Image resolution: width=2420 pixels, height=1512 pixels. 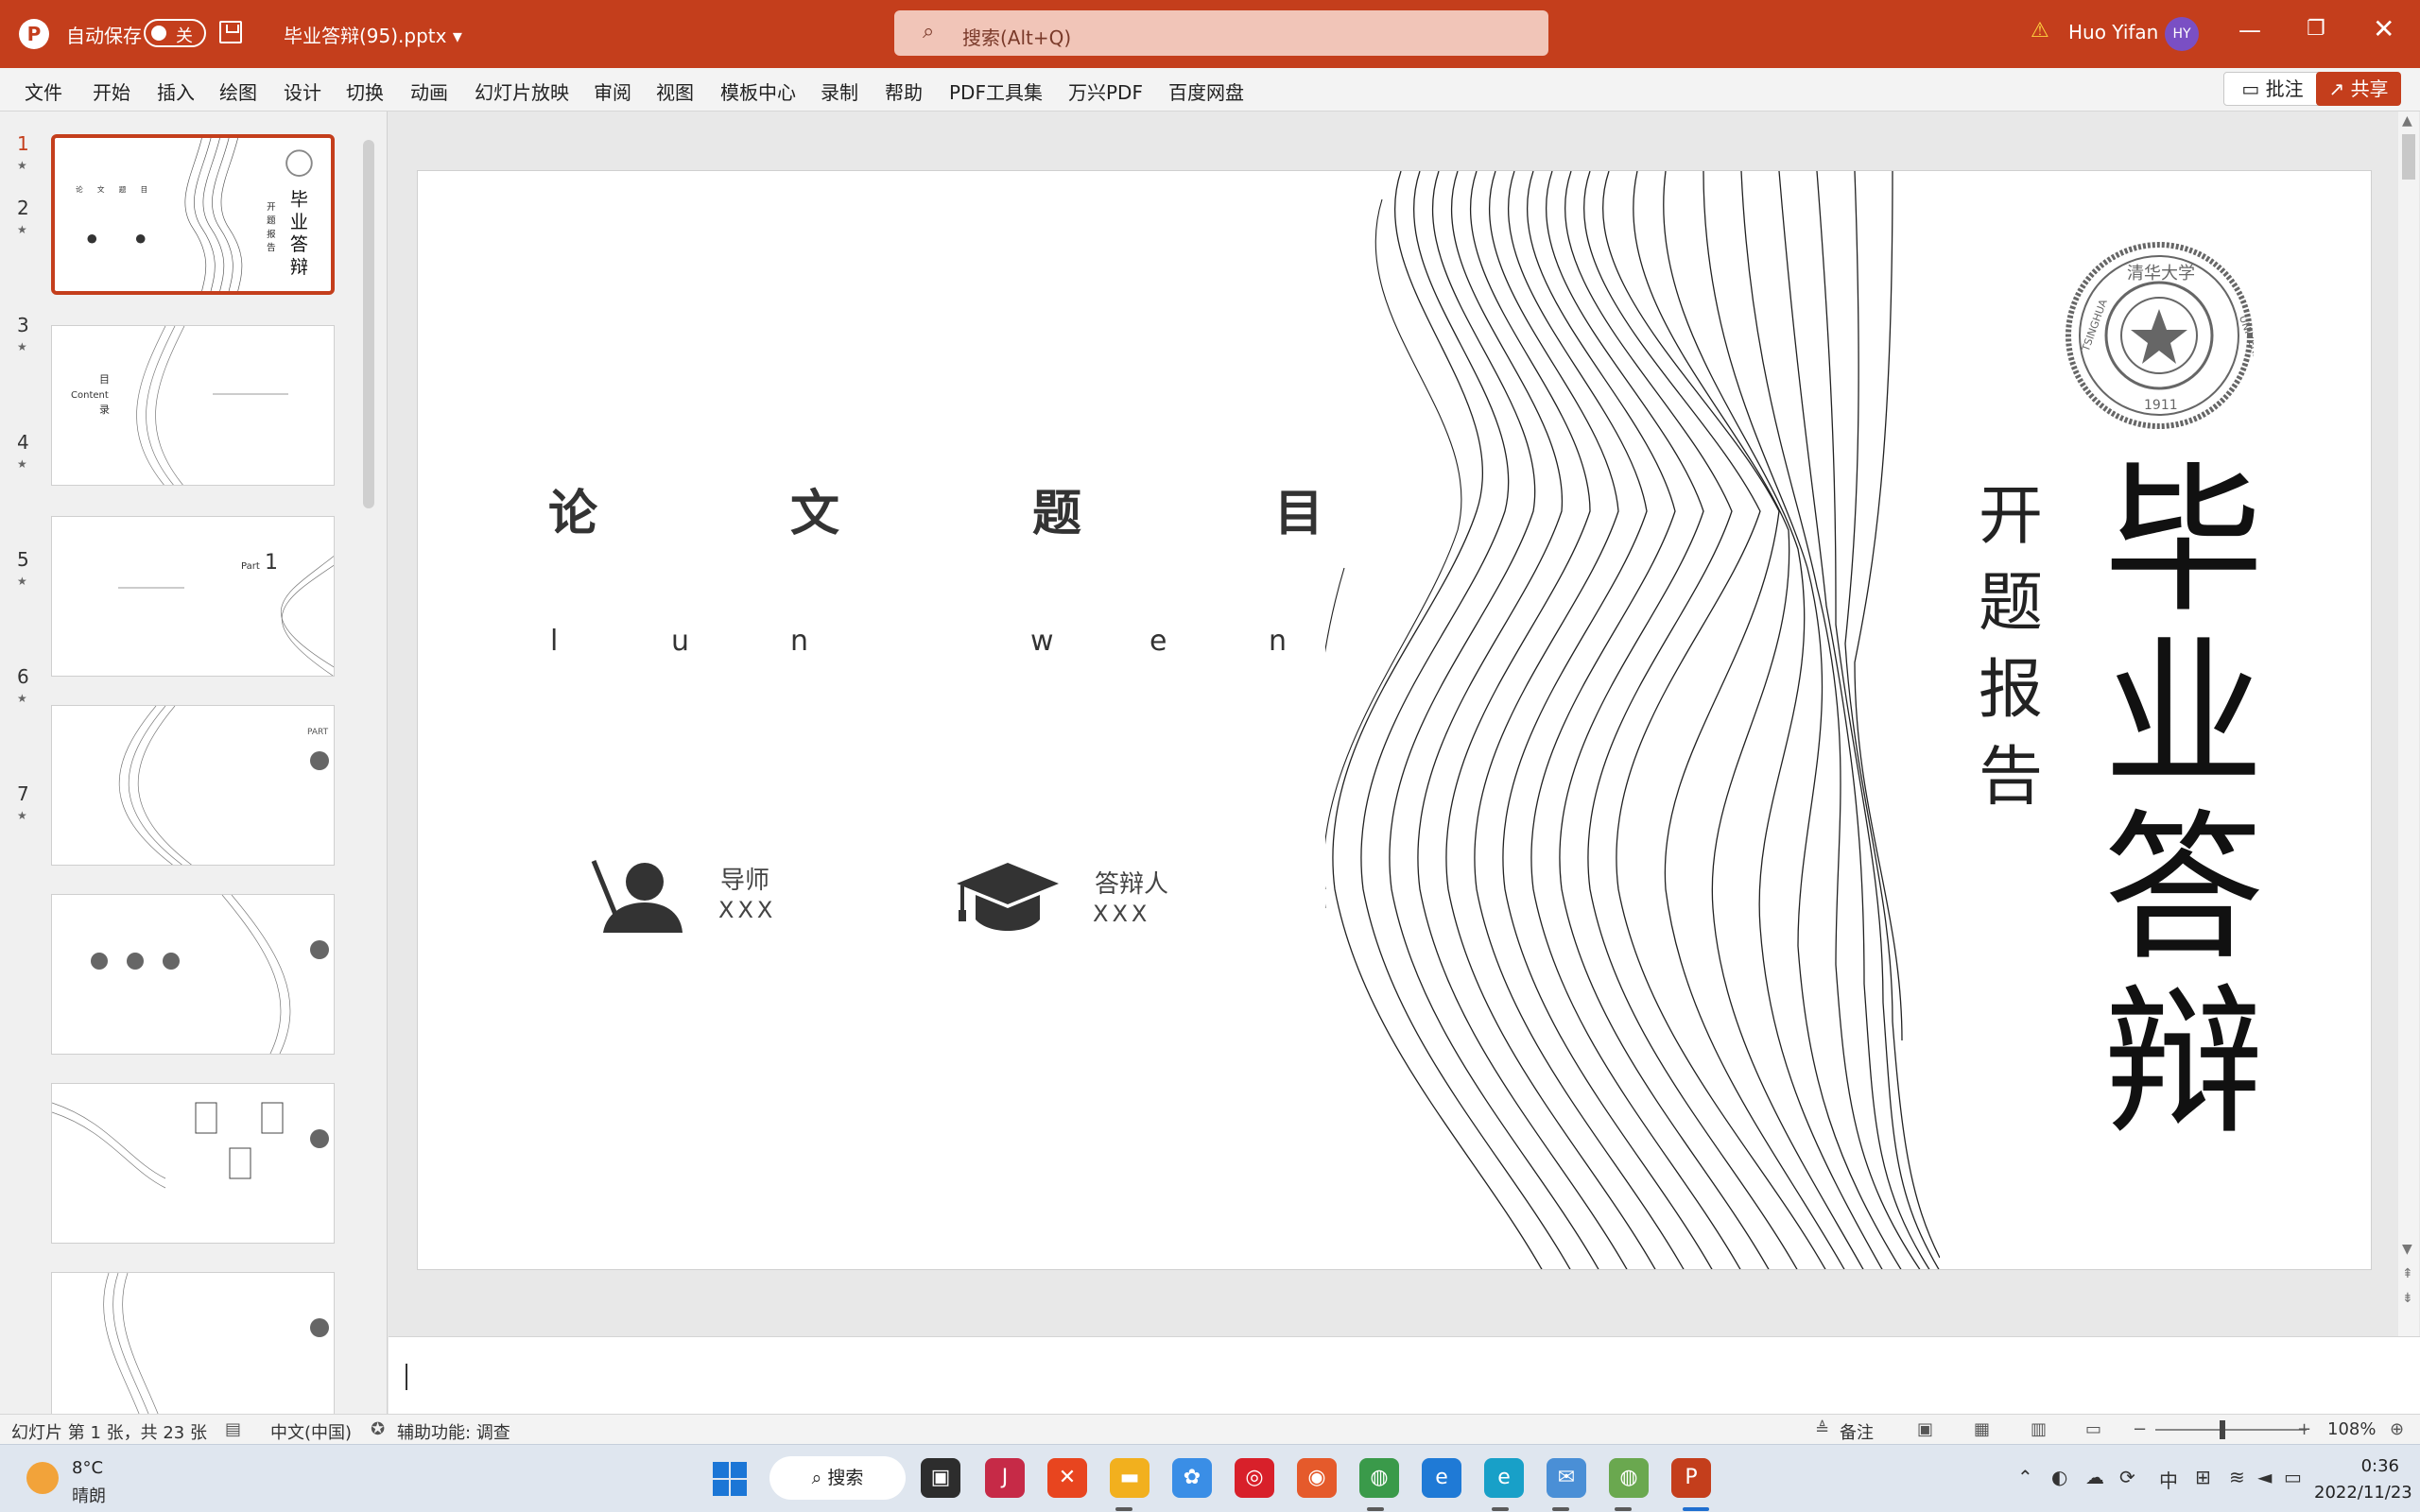 What do you see at coordinates (2408, 1298) in the screenshot?
I see `next-slide-icon: ⇟` at bounding box center [2408, 1298].